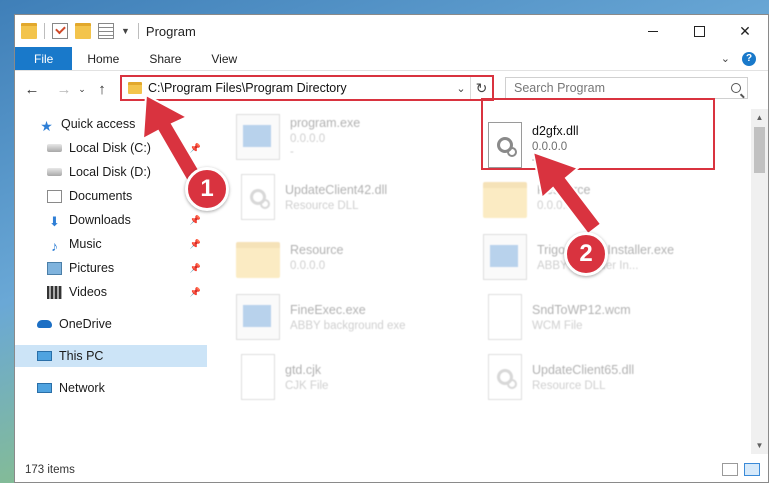 This screenshot has width=769, height=483. I want to click on up-arrow-icon: ↑, so click(102, 89).